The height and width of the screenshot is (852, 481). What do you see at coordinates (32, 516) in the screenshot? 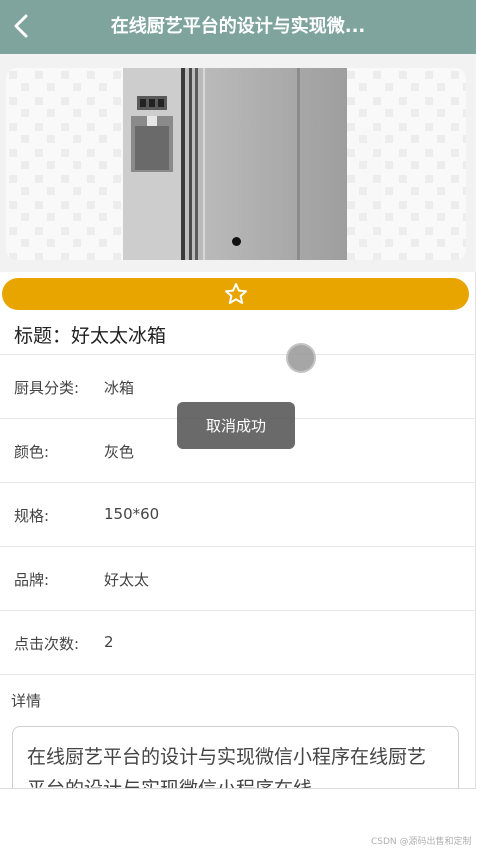
I see `field-label: 规格:` at bounding box center [32, 516].